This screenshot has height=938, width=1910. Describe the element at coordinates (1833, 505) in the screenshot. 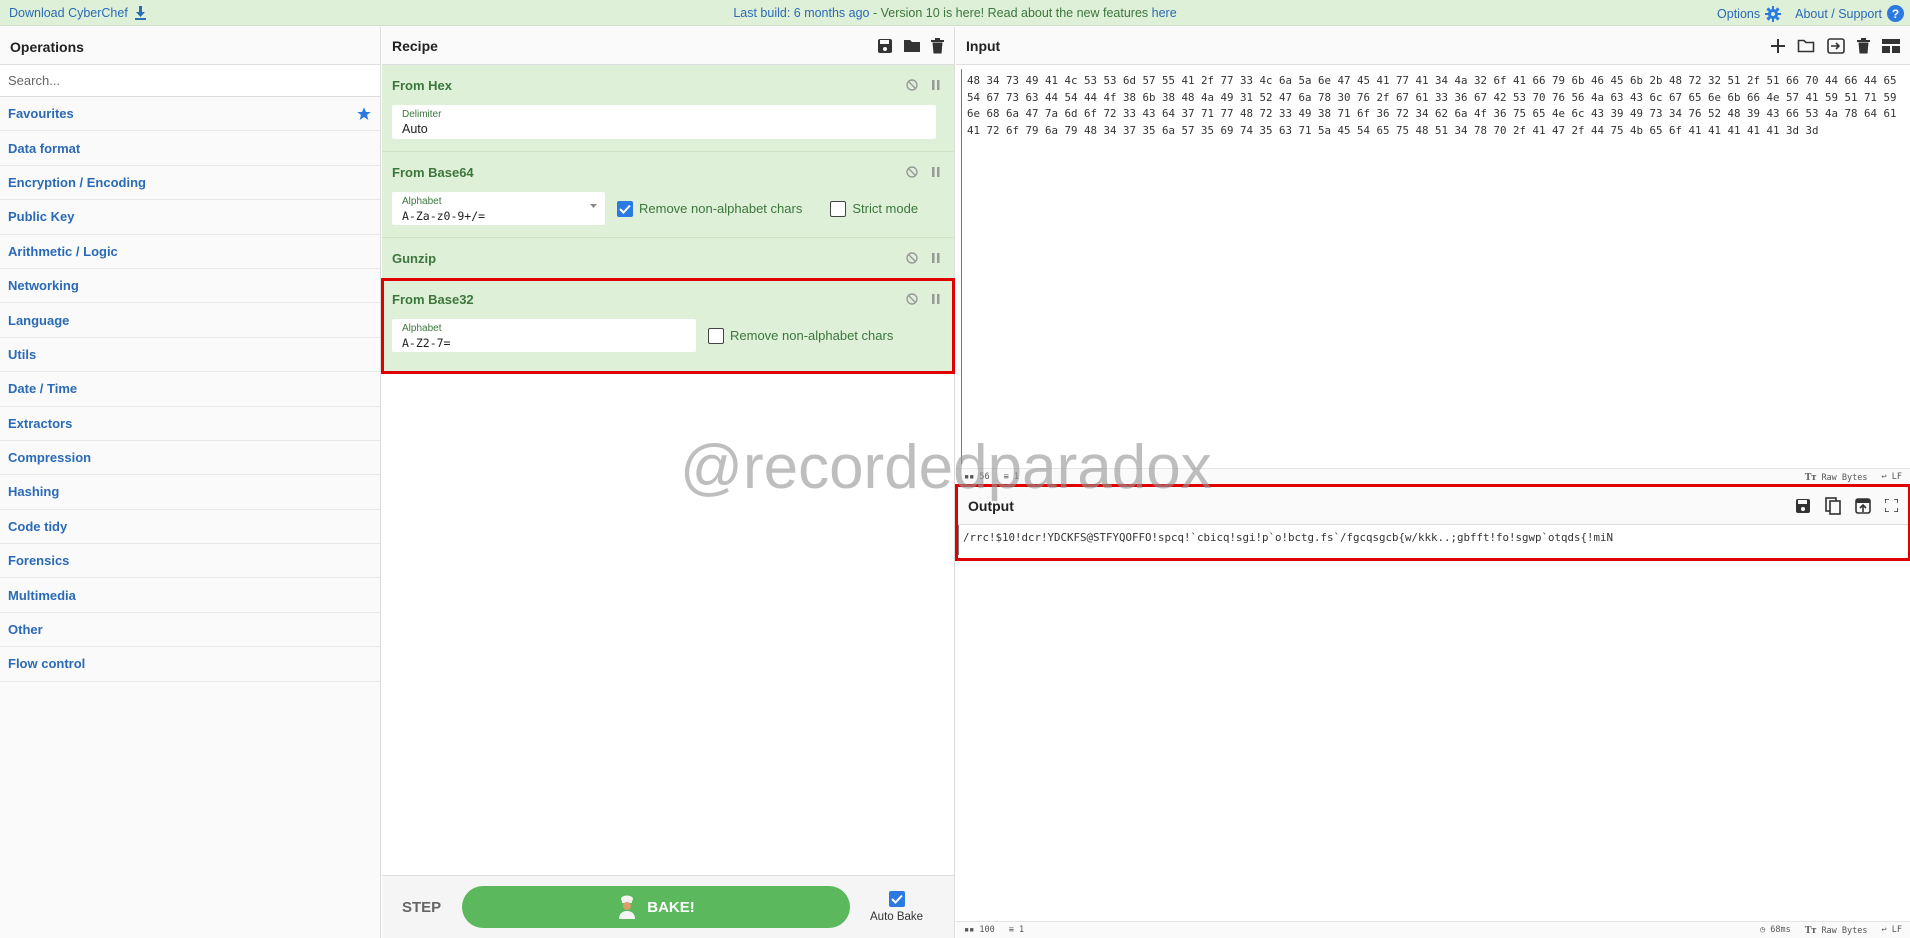

I see `copy-output-icon` at that location.